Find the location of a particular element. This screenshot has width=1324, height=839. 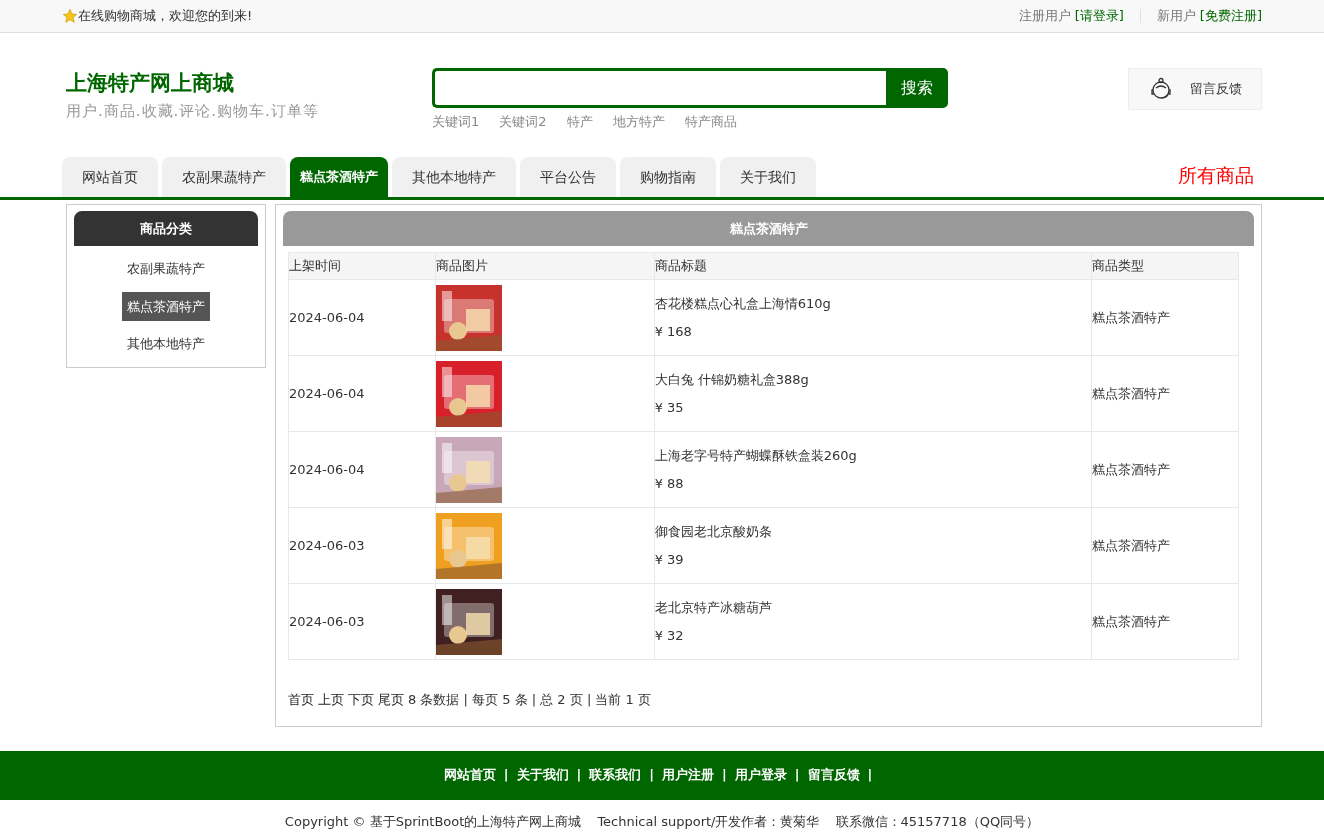

product-title: 大白兔 什锦奶糖礼盒388g is located at coordinates (873, 380).